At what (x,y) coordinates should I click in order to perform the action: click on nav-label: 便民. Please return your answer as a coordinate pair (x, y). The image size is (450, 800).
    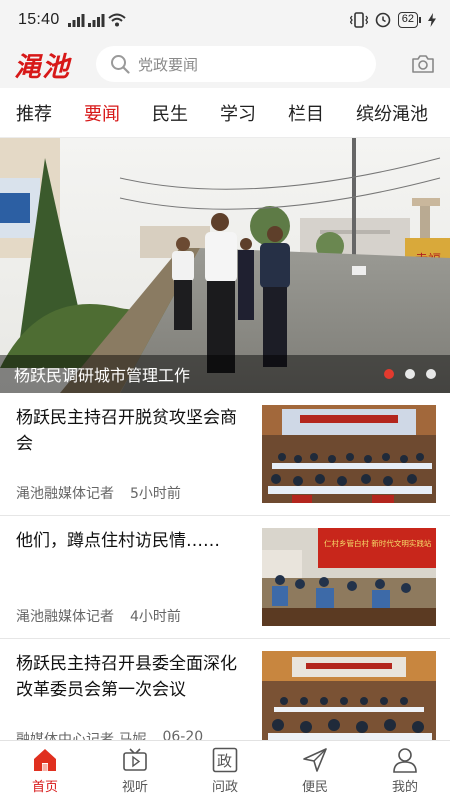
    Looking at the image, I should click on (314, 787).